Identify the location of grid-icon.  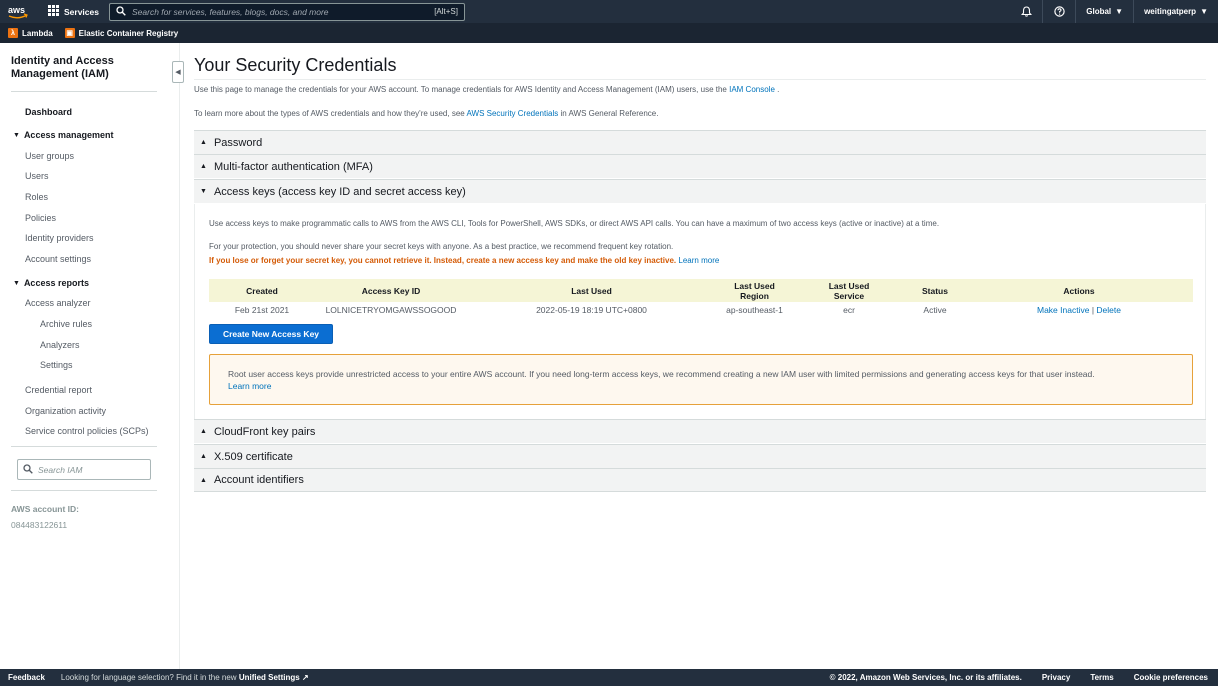
(53, 11).